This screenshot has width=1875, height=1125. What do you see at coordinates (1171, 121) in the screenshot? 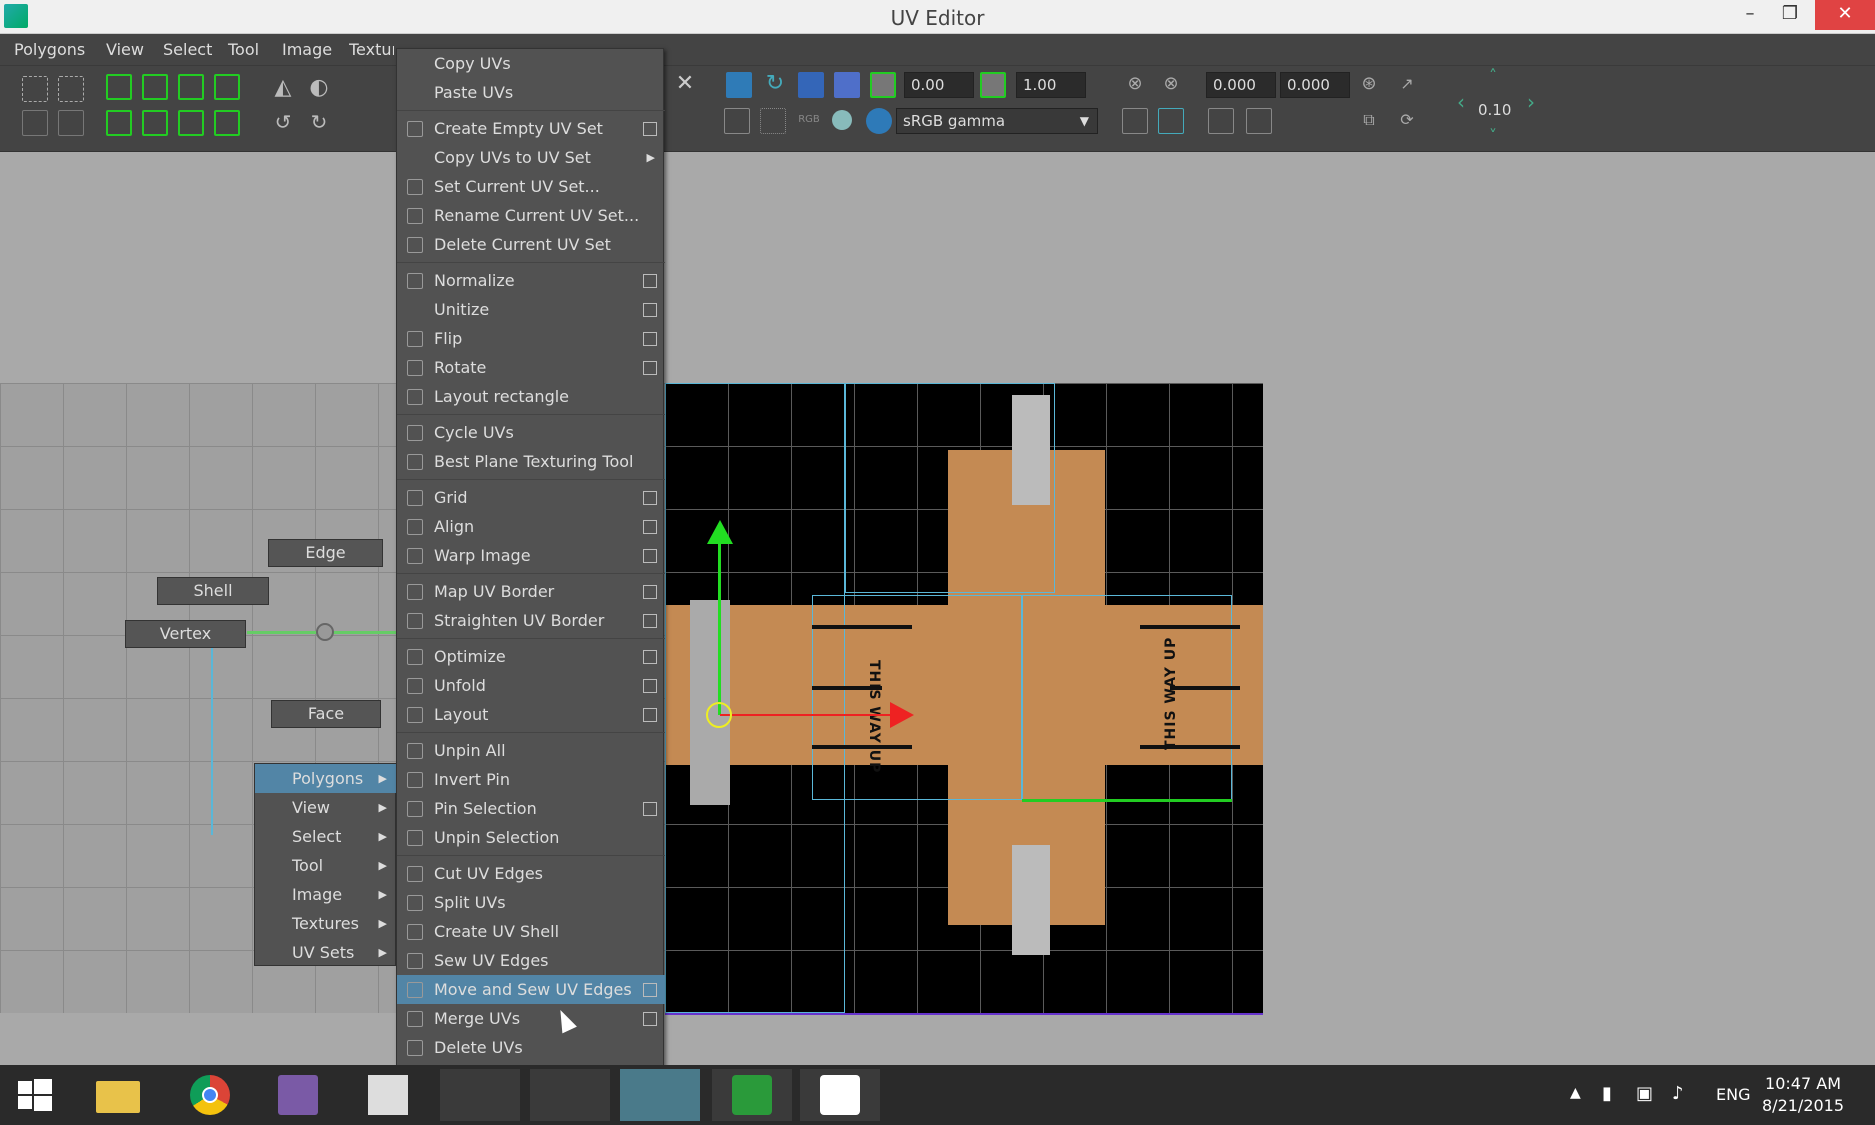
I see `image-tb-icon` at bounding box center [1171, 121].